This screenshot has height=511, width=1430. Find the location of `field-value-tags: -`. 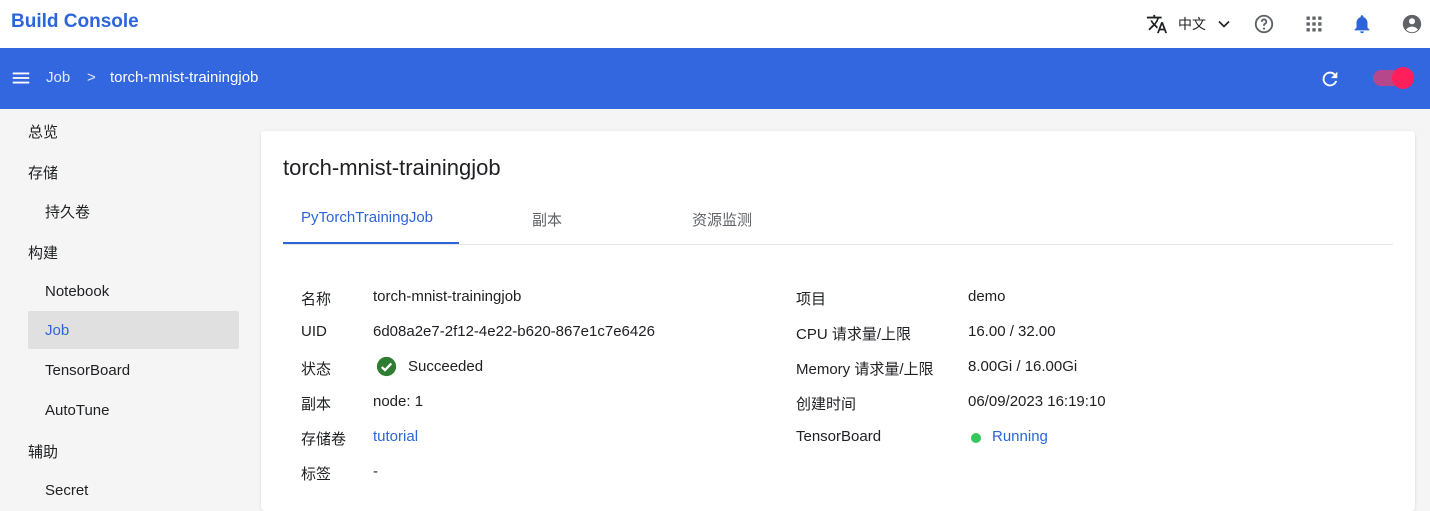

field-value-tags: - is located at coordinates (375, 471).